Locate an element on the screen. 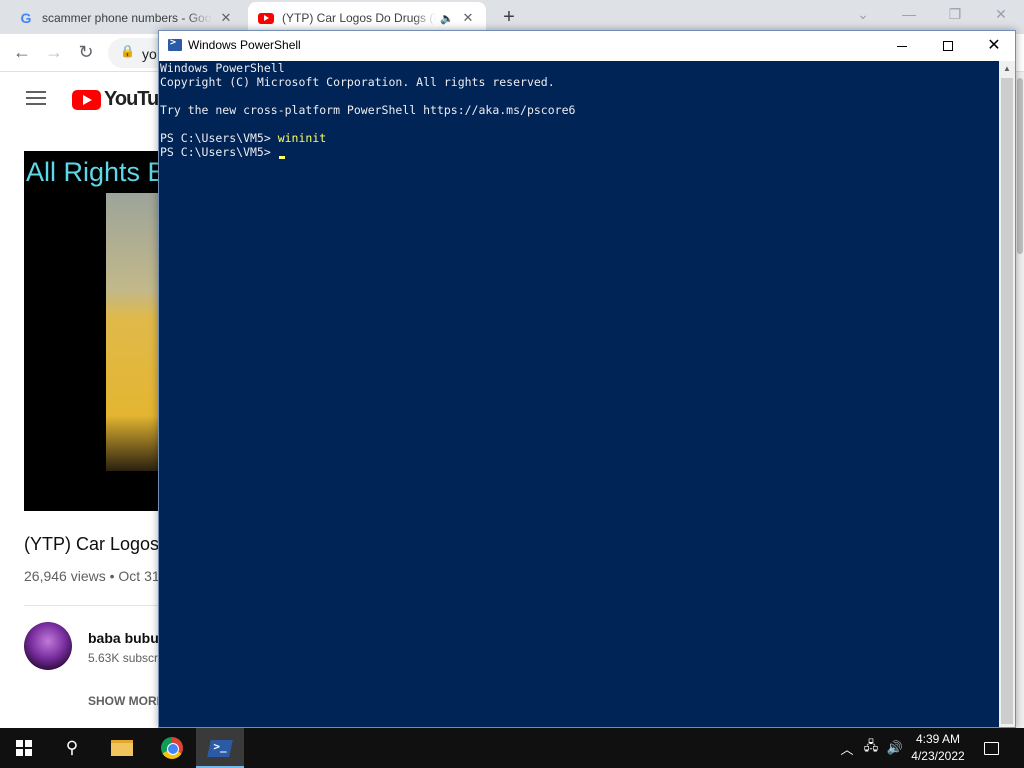 The width and height of the screenshot is (1024, 768). search-button: ⚲ is located at coordinates (72, 748).